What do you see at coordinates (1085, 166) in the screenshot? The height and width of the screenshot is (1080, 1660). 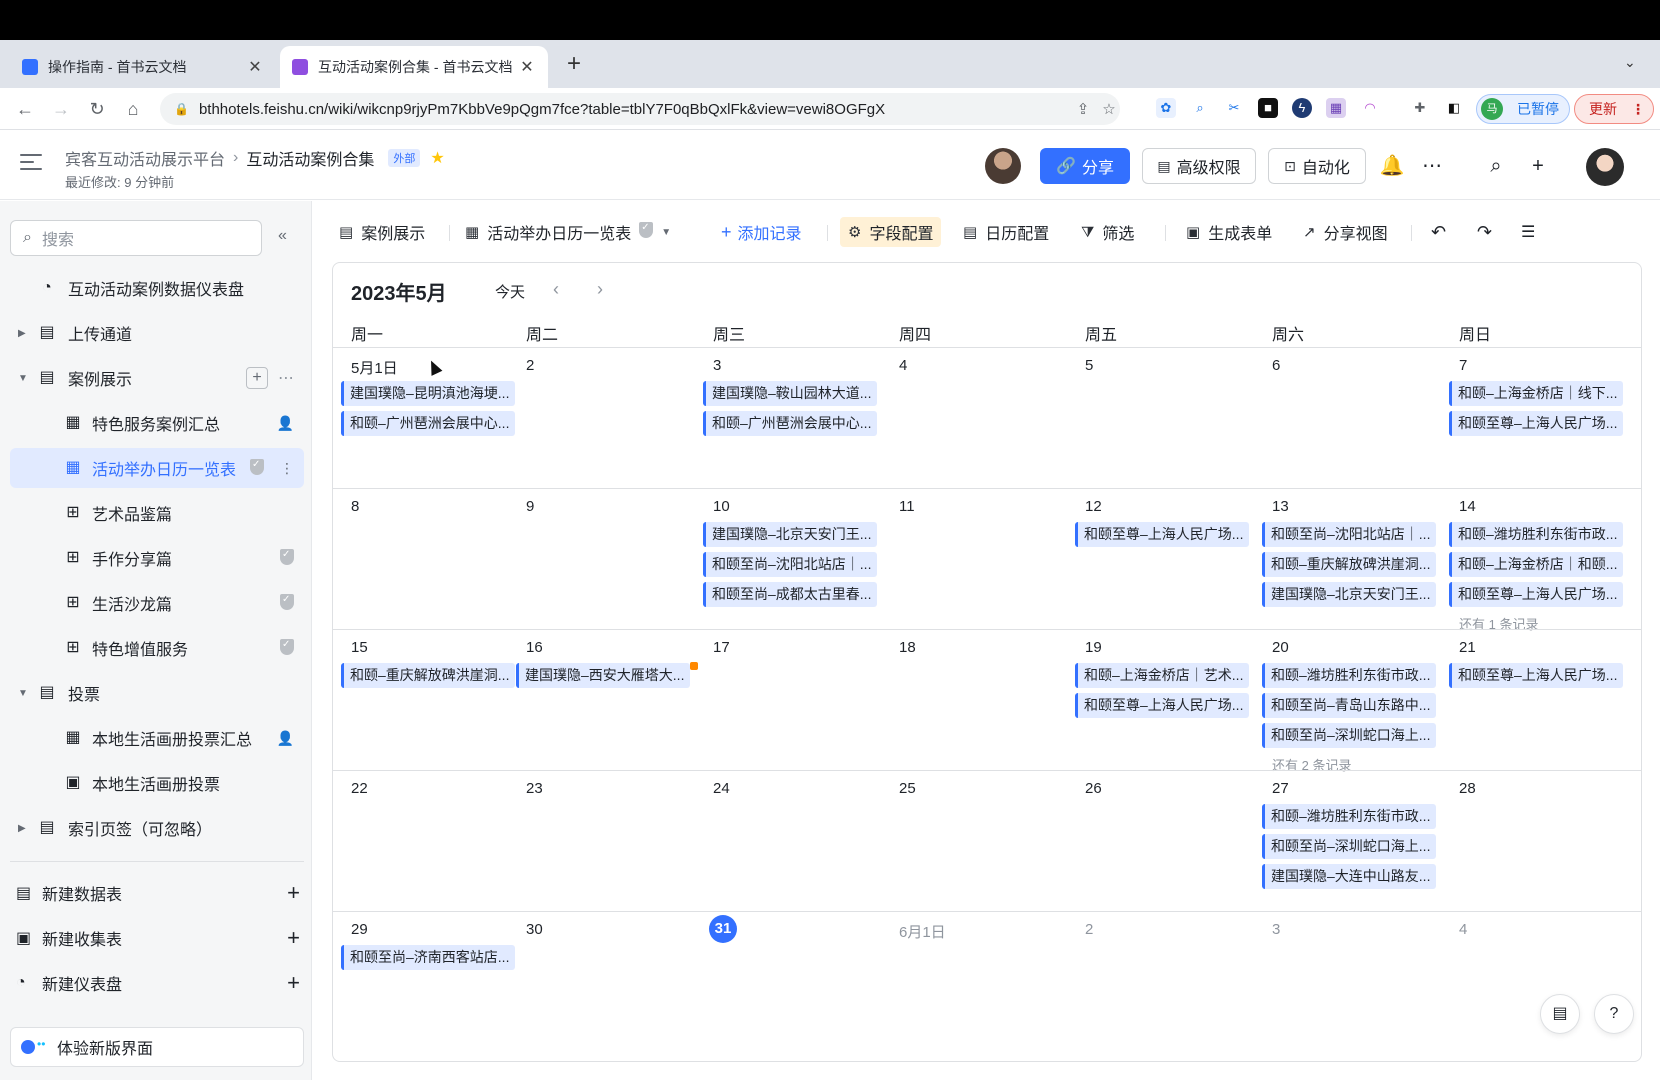 I see `share-button: 🔗 分享` at bounding box center [1085, 166].